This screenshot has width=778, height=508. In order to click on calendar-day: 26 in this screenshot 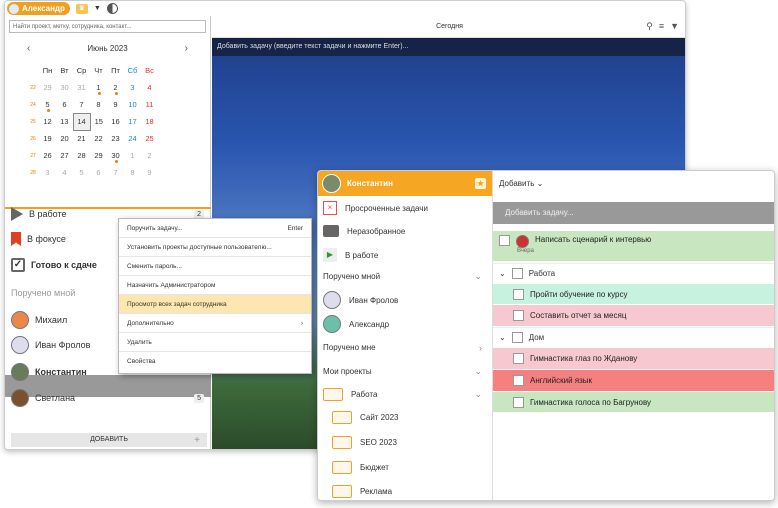, I will do `click(47, 155)`.